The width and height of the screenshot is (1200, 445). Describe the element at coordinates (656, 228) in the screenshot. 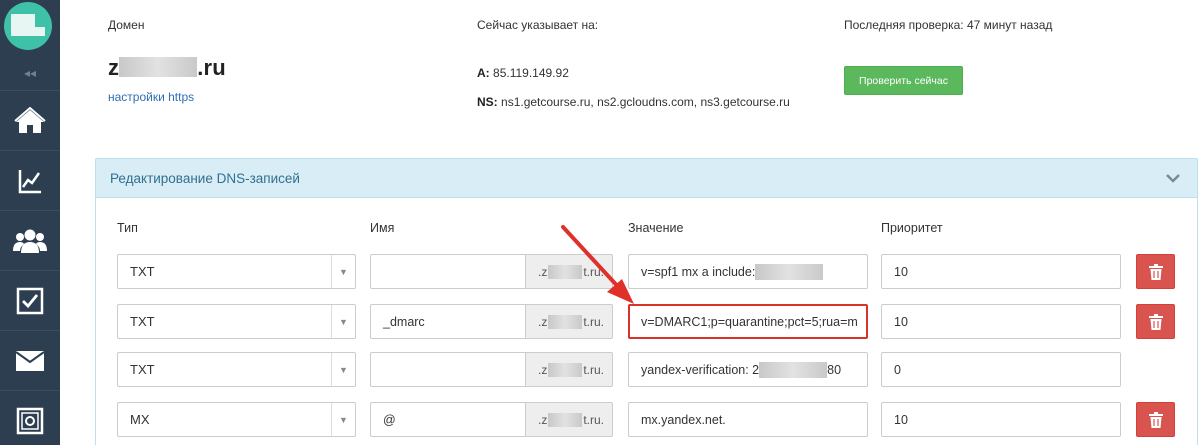

I see `col-value-header: Значение` at that location.